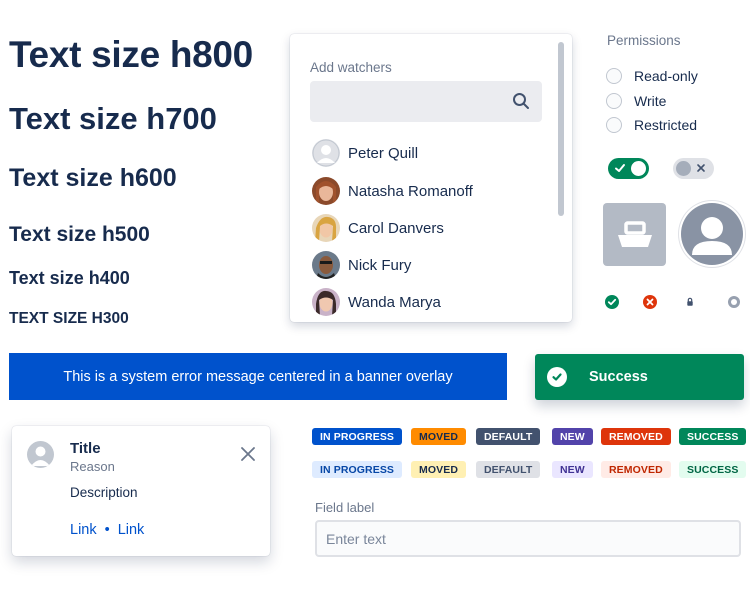 Image resolution: width=750 pixels, height=590 pixels. I want to click on watcher-option: Wanda Marya, so click(376, 302).